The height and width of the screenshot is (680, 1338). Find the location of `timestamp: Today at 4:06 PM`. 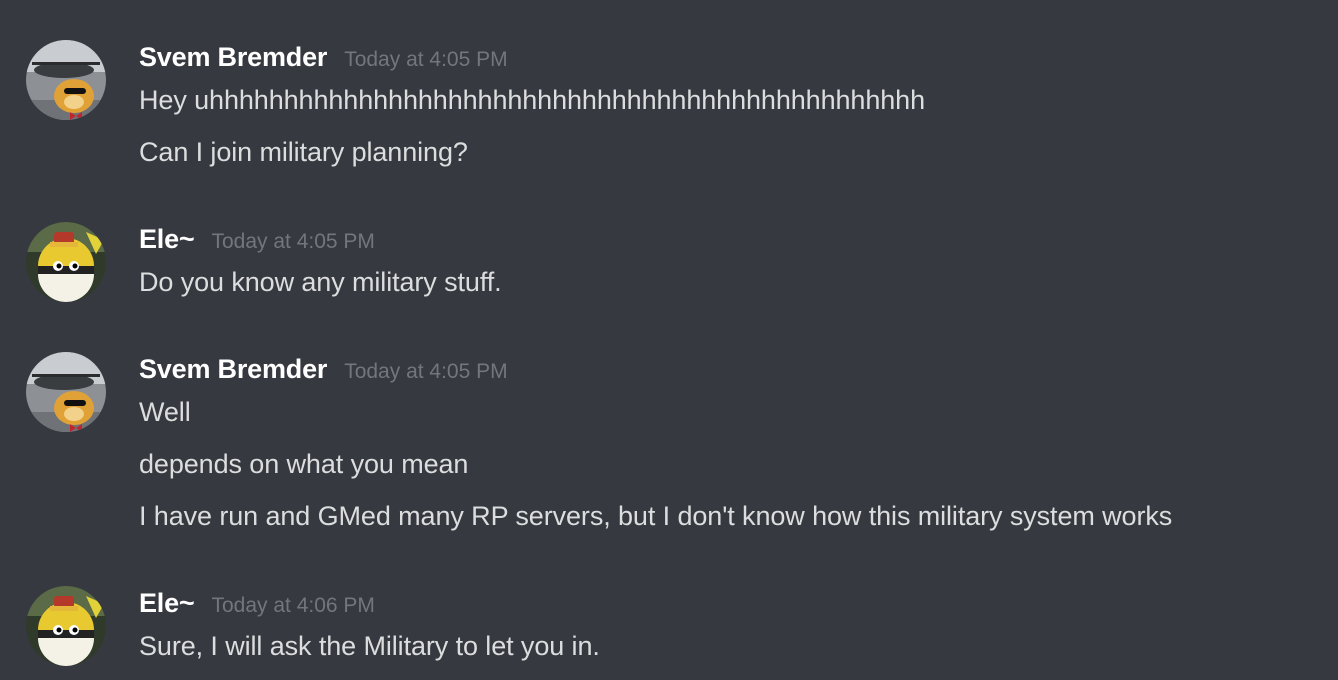

timestamp: Today at 4:06 PM is located at coordinates (293, 606).